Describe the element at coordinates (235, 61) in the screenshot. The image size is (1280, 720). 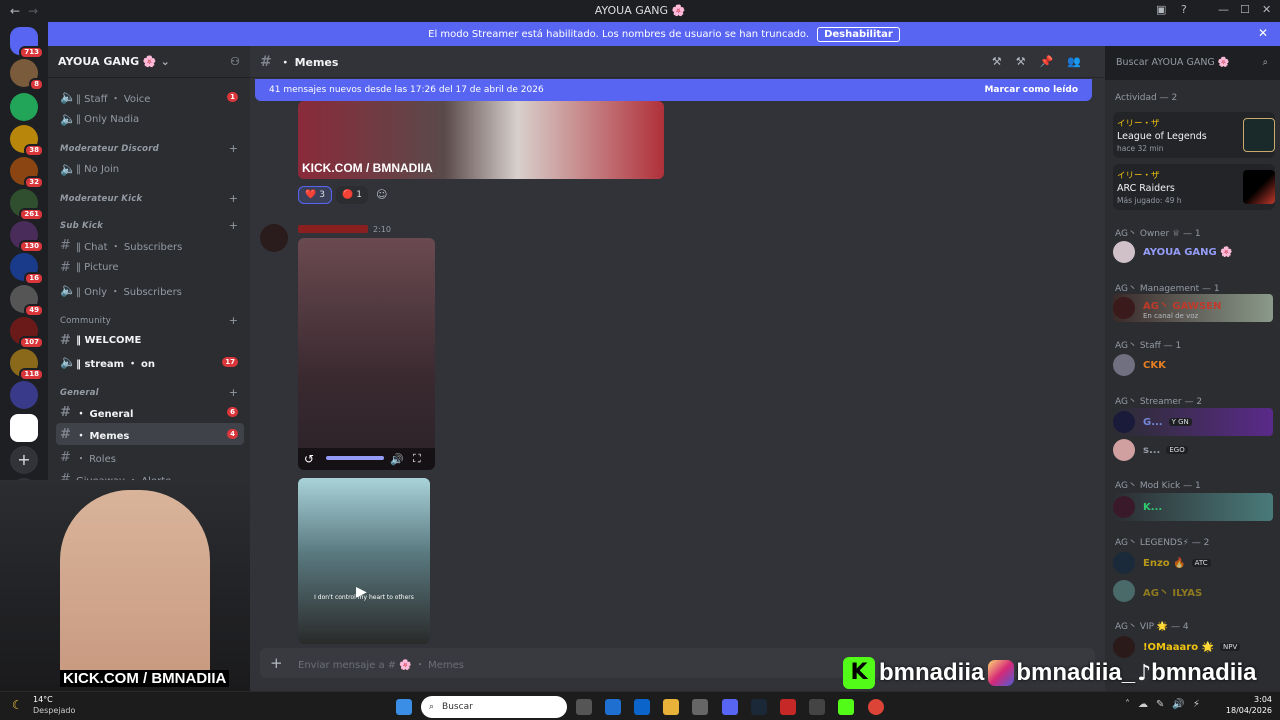
I see `invite-people-icon: ⚇` at that location.